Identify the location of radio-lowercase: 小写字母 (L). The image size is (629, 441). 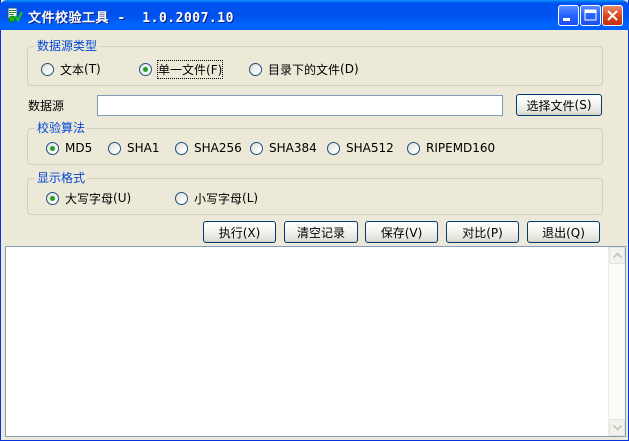
(216, 198).